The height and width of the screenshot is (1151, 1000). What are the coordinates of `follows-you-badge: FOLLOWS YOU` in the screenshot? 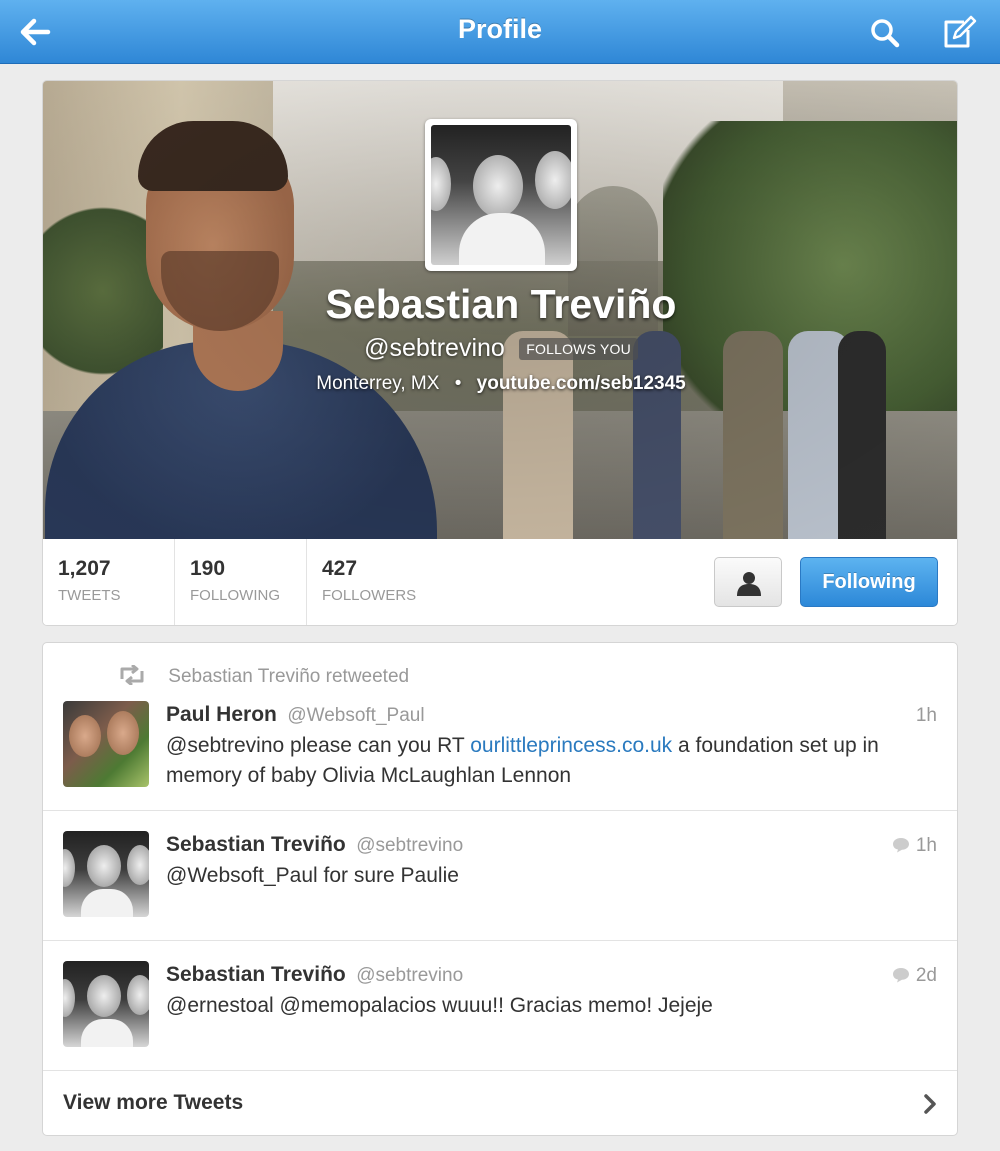 It's located at (578, 348).